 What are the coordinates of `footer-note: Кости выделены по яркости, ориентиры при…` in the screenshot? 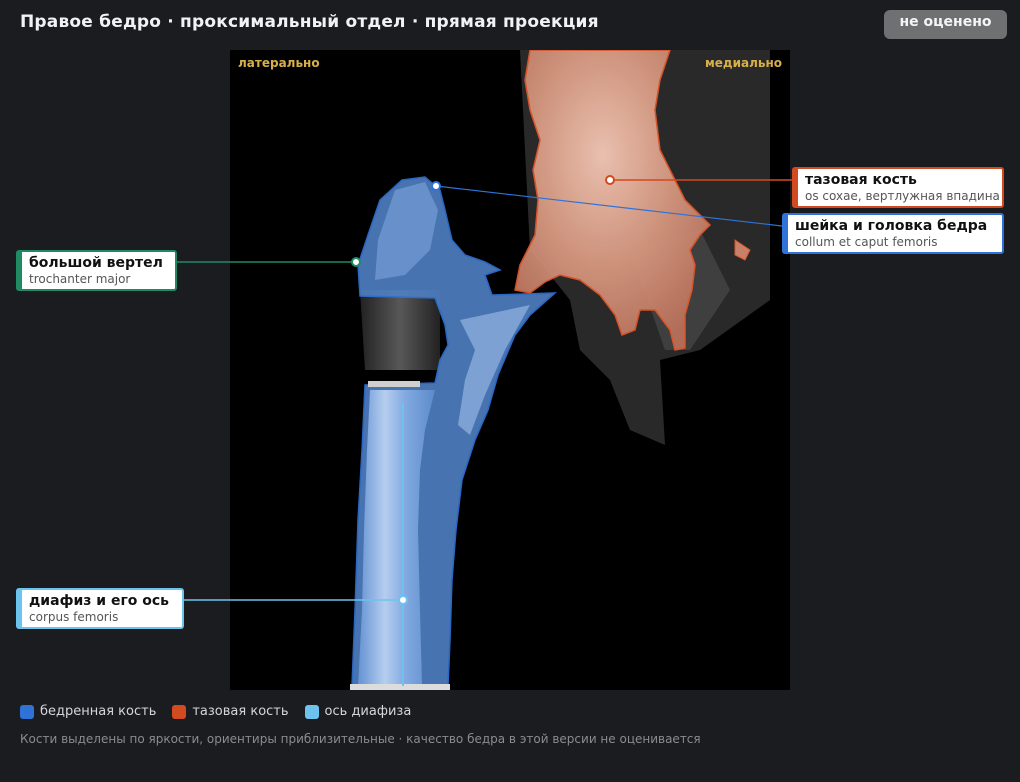 It's located at (360, 739).